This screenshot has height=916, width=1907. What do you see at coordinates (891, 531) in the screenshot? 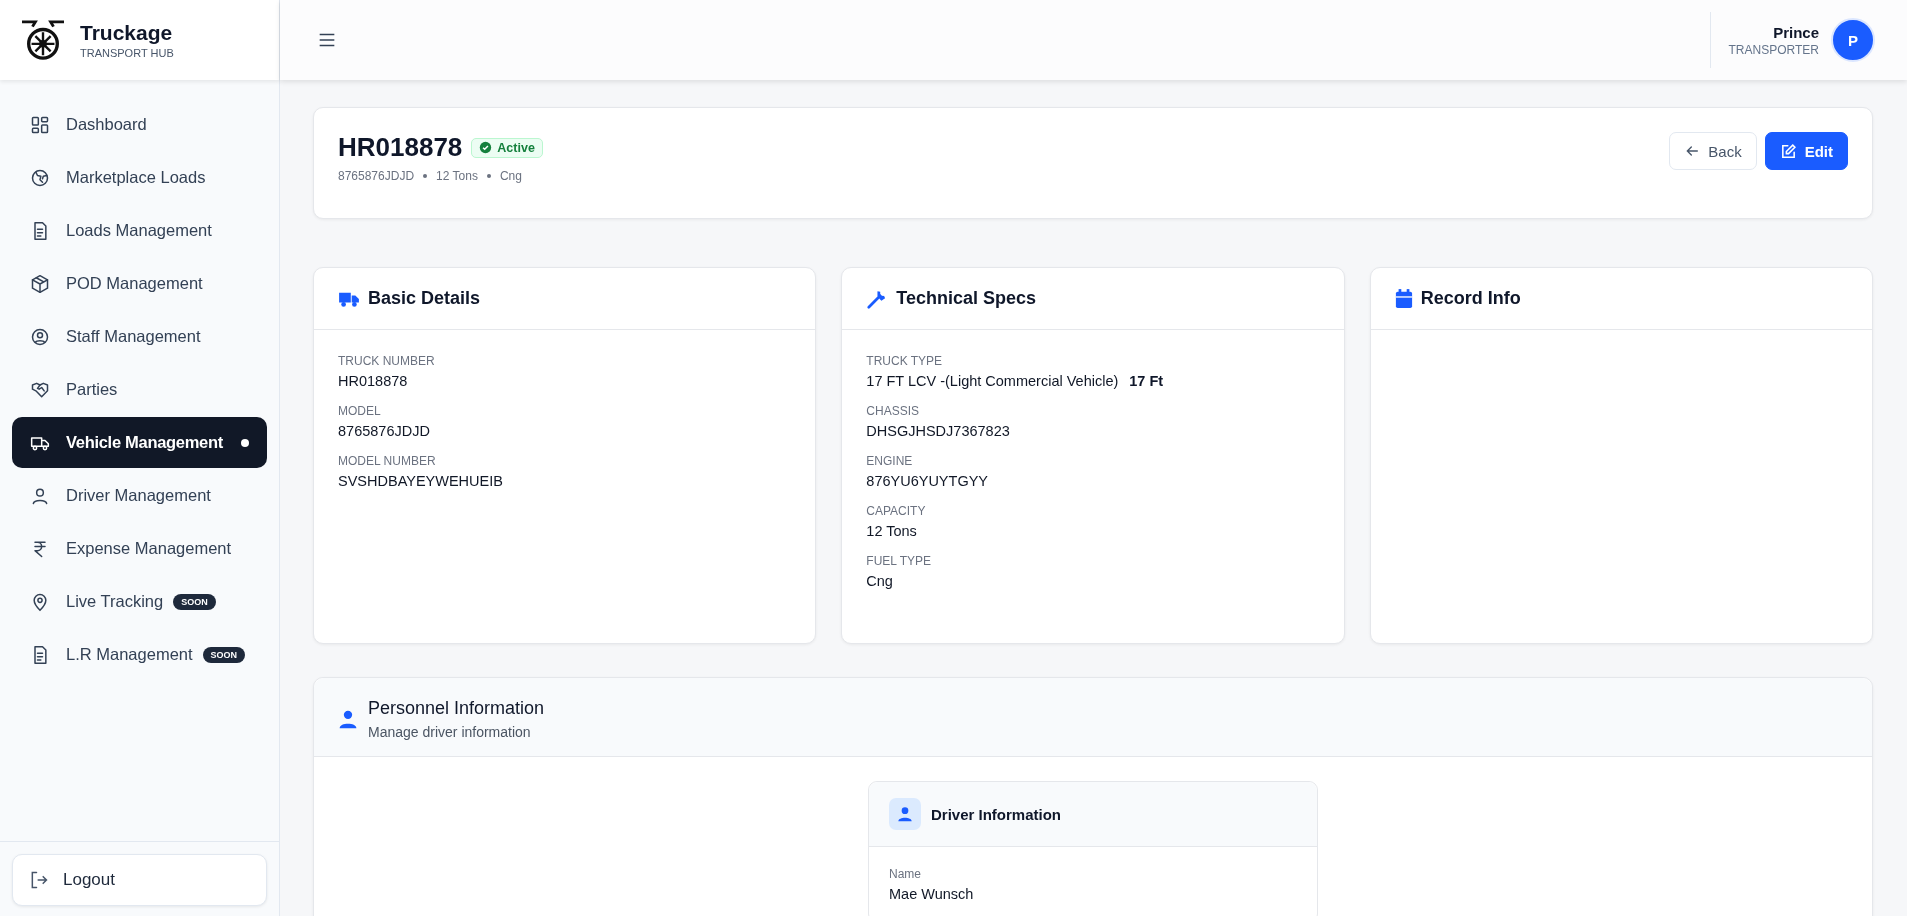
I see `field-value: 12 Tons` at bounding box center [891, 531].